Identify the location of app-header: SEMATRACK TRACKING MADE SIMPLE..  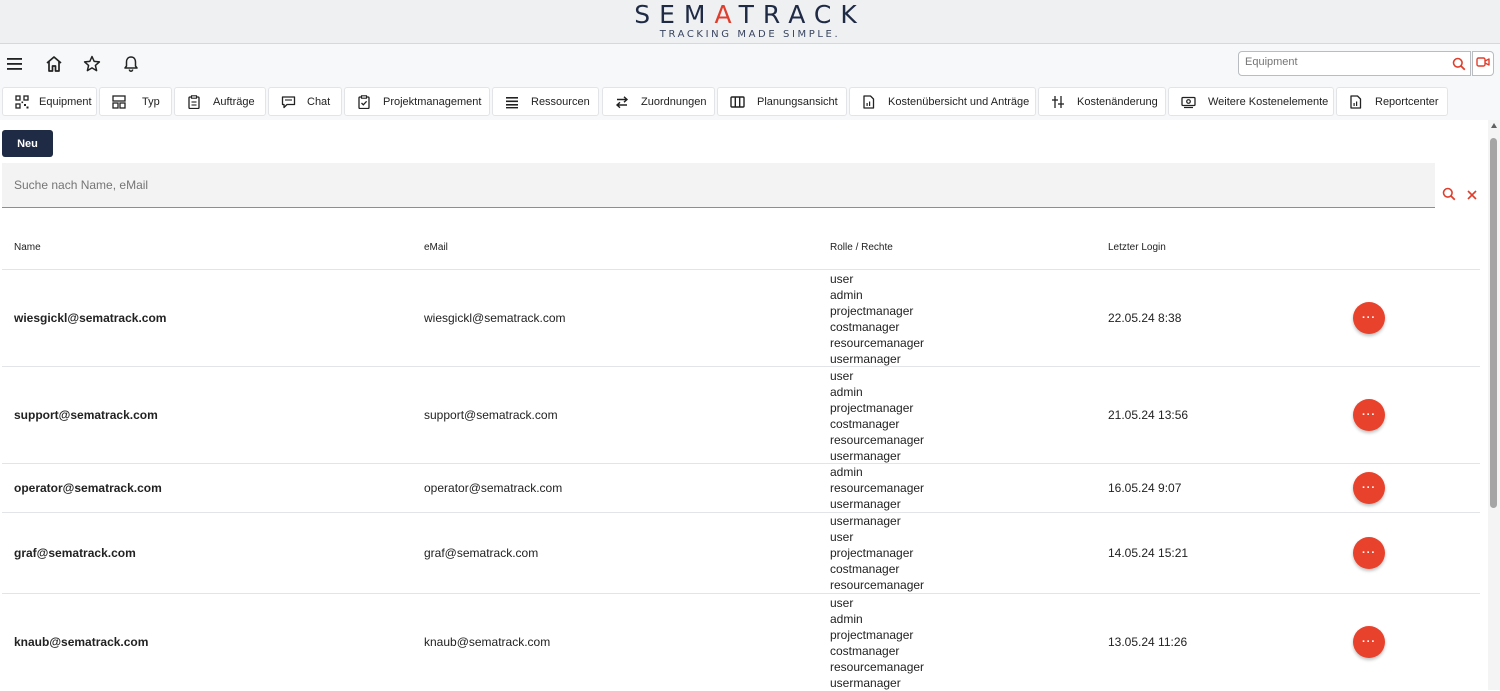
(750, 22).